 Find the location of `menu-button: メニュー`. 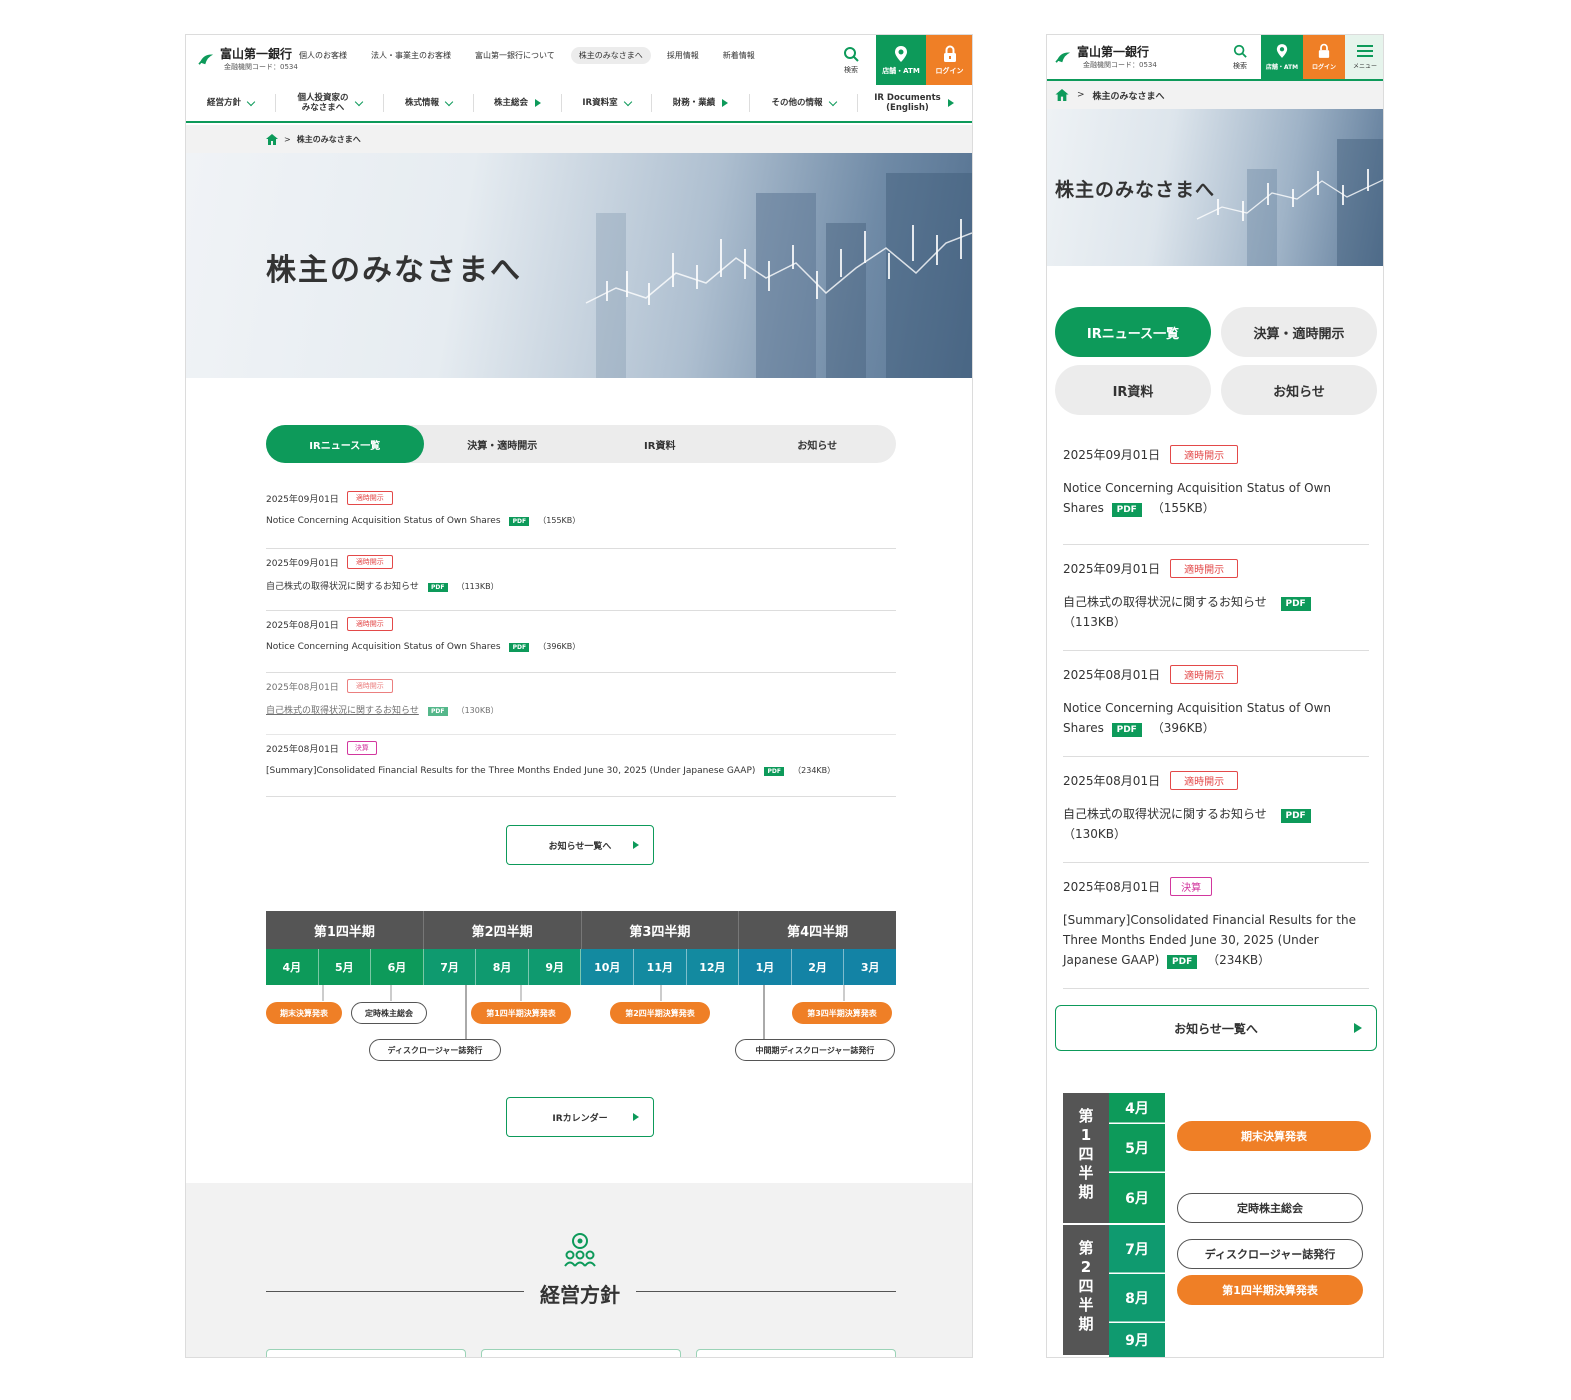

menu-button: メニュー is located at coordinates (1364, 57).